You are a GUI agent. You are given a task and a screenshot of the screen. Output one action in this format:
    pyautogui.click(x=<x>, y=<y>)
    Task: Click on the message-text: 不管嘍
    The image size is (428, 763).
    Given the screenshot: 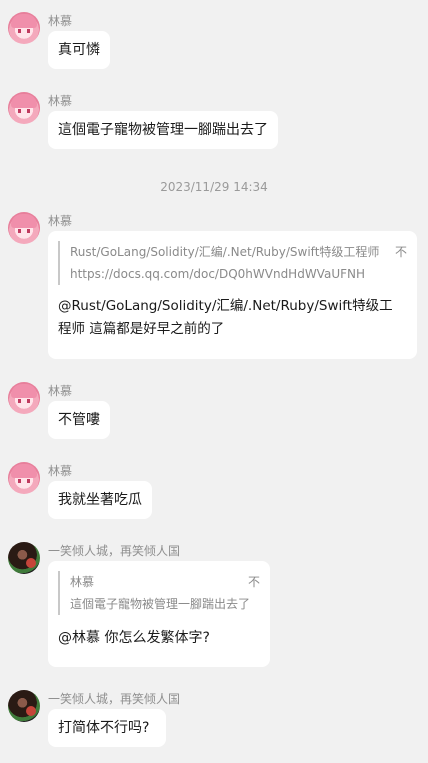 What is the action you would take?
    pyautogui.click(x=79, y=420)
    